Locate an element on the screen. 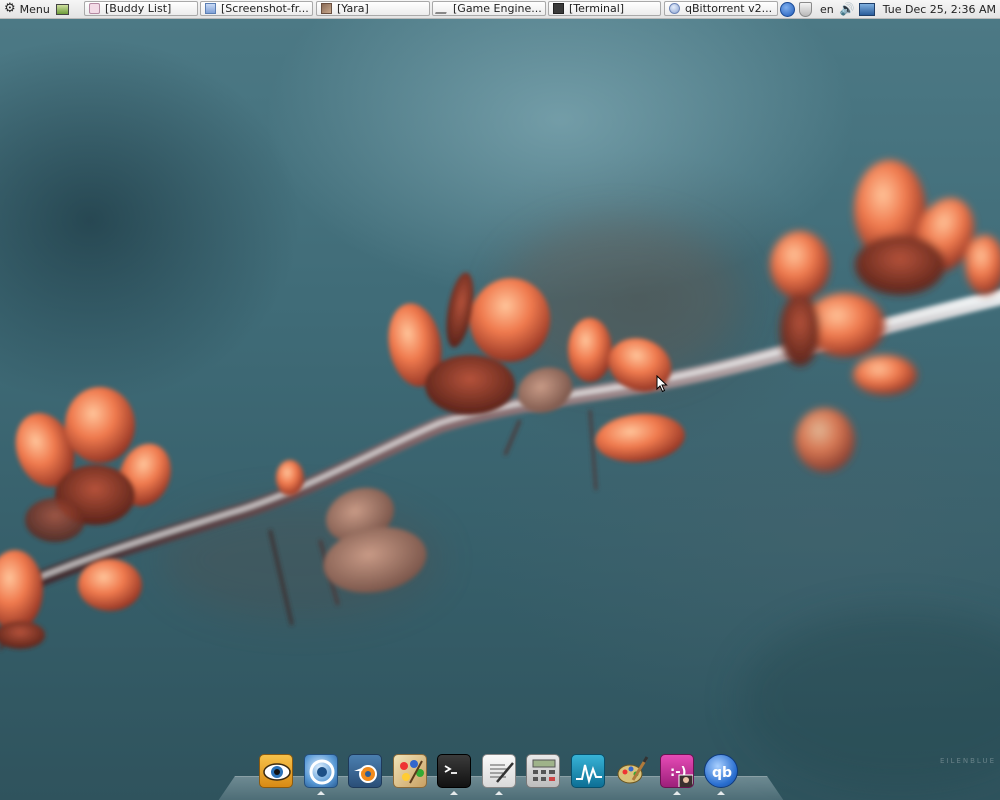  eye-icon is located at coordinates (277, 772).